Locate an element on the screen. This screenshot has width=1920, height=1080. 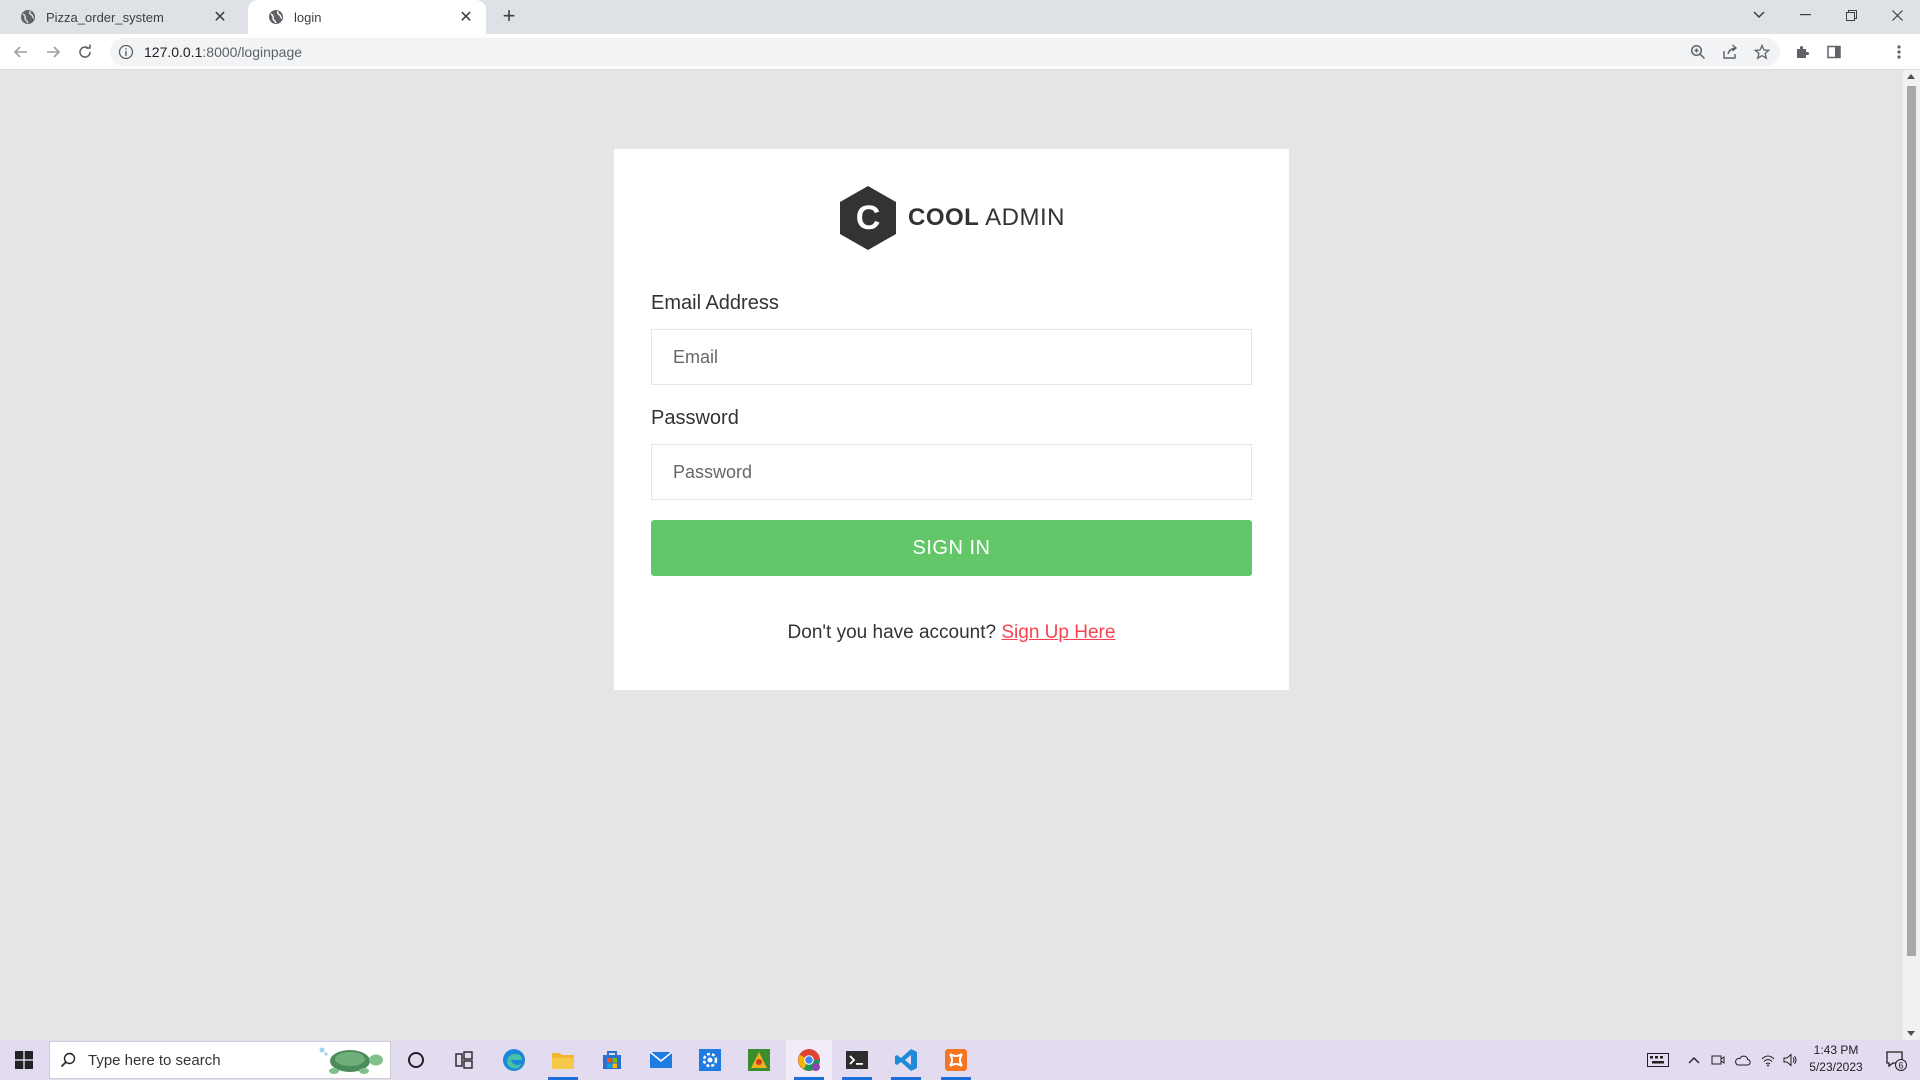
hexagon-logo-icon: C is located at coordinates (868, 218).